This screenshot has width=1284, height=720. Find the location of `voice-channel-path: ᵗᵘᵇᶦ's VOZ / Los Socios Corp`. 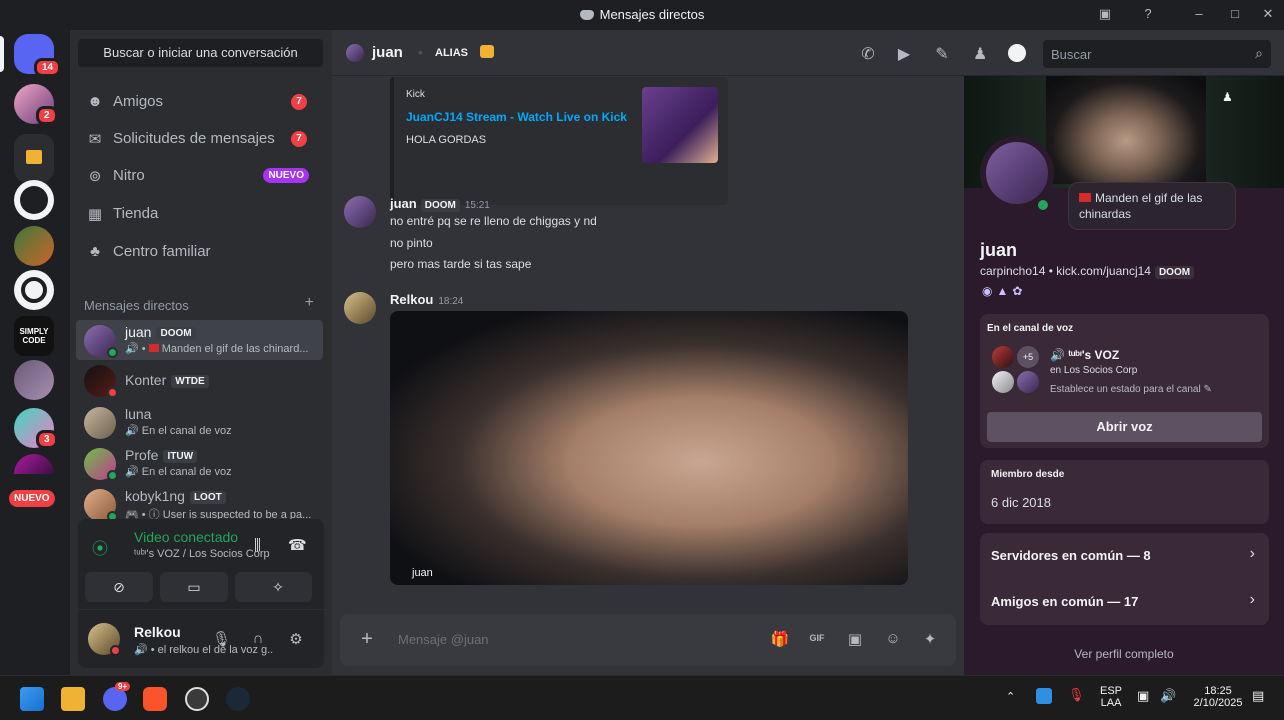

voice-channel-path: ᵗᵘᵇᶦ's VOZ / Los Socios Corp is located at coordinates (202, 554).